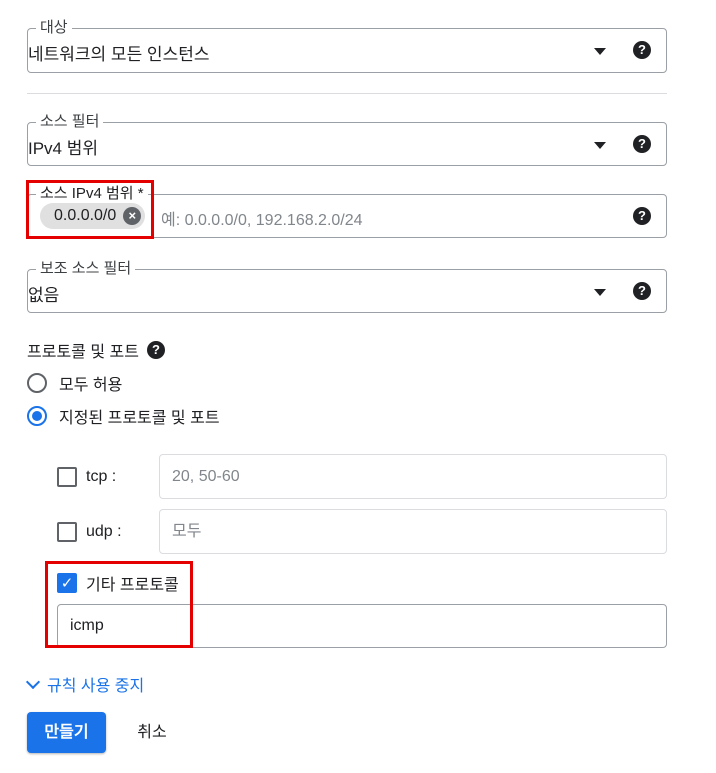 This screenshot has height=773, width=716. Describe the element at coordinates (104, 531) in the screenshot. I see `udp-label: udp :` at that location.